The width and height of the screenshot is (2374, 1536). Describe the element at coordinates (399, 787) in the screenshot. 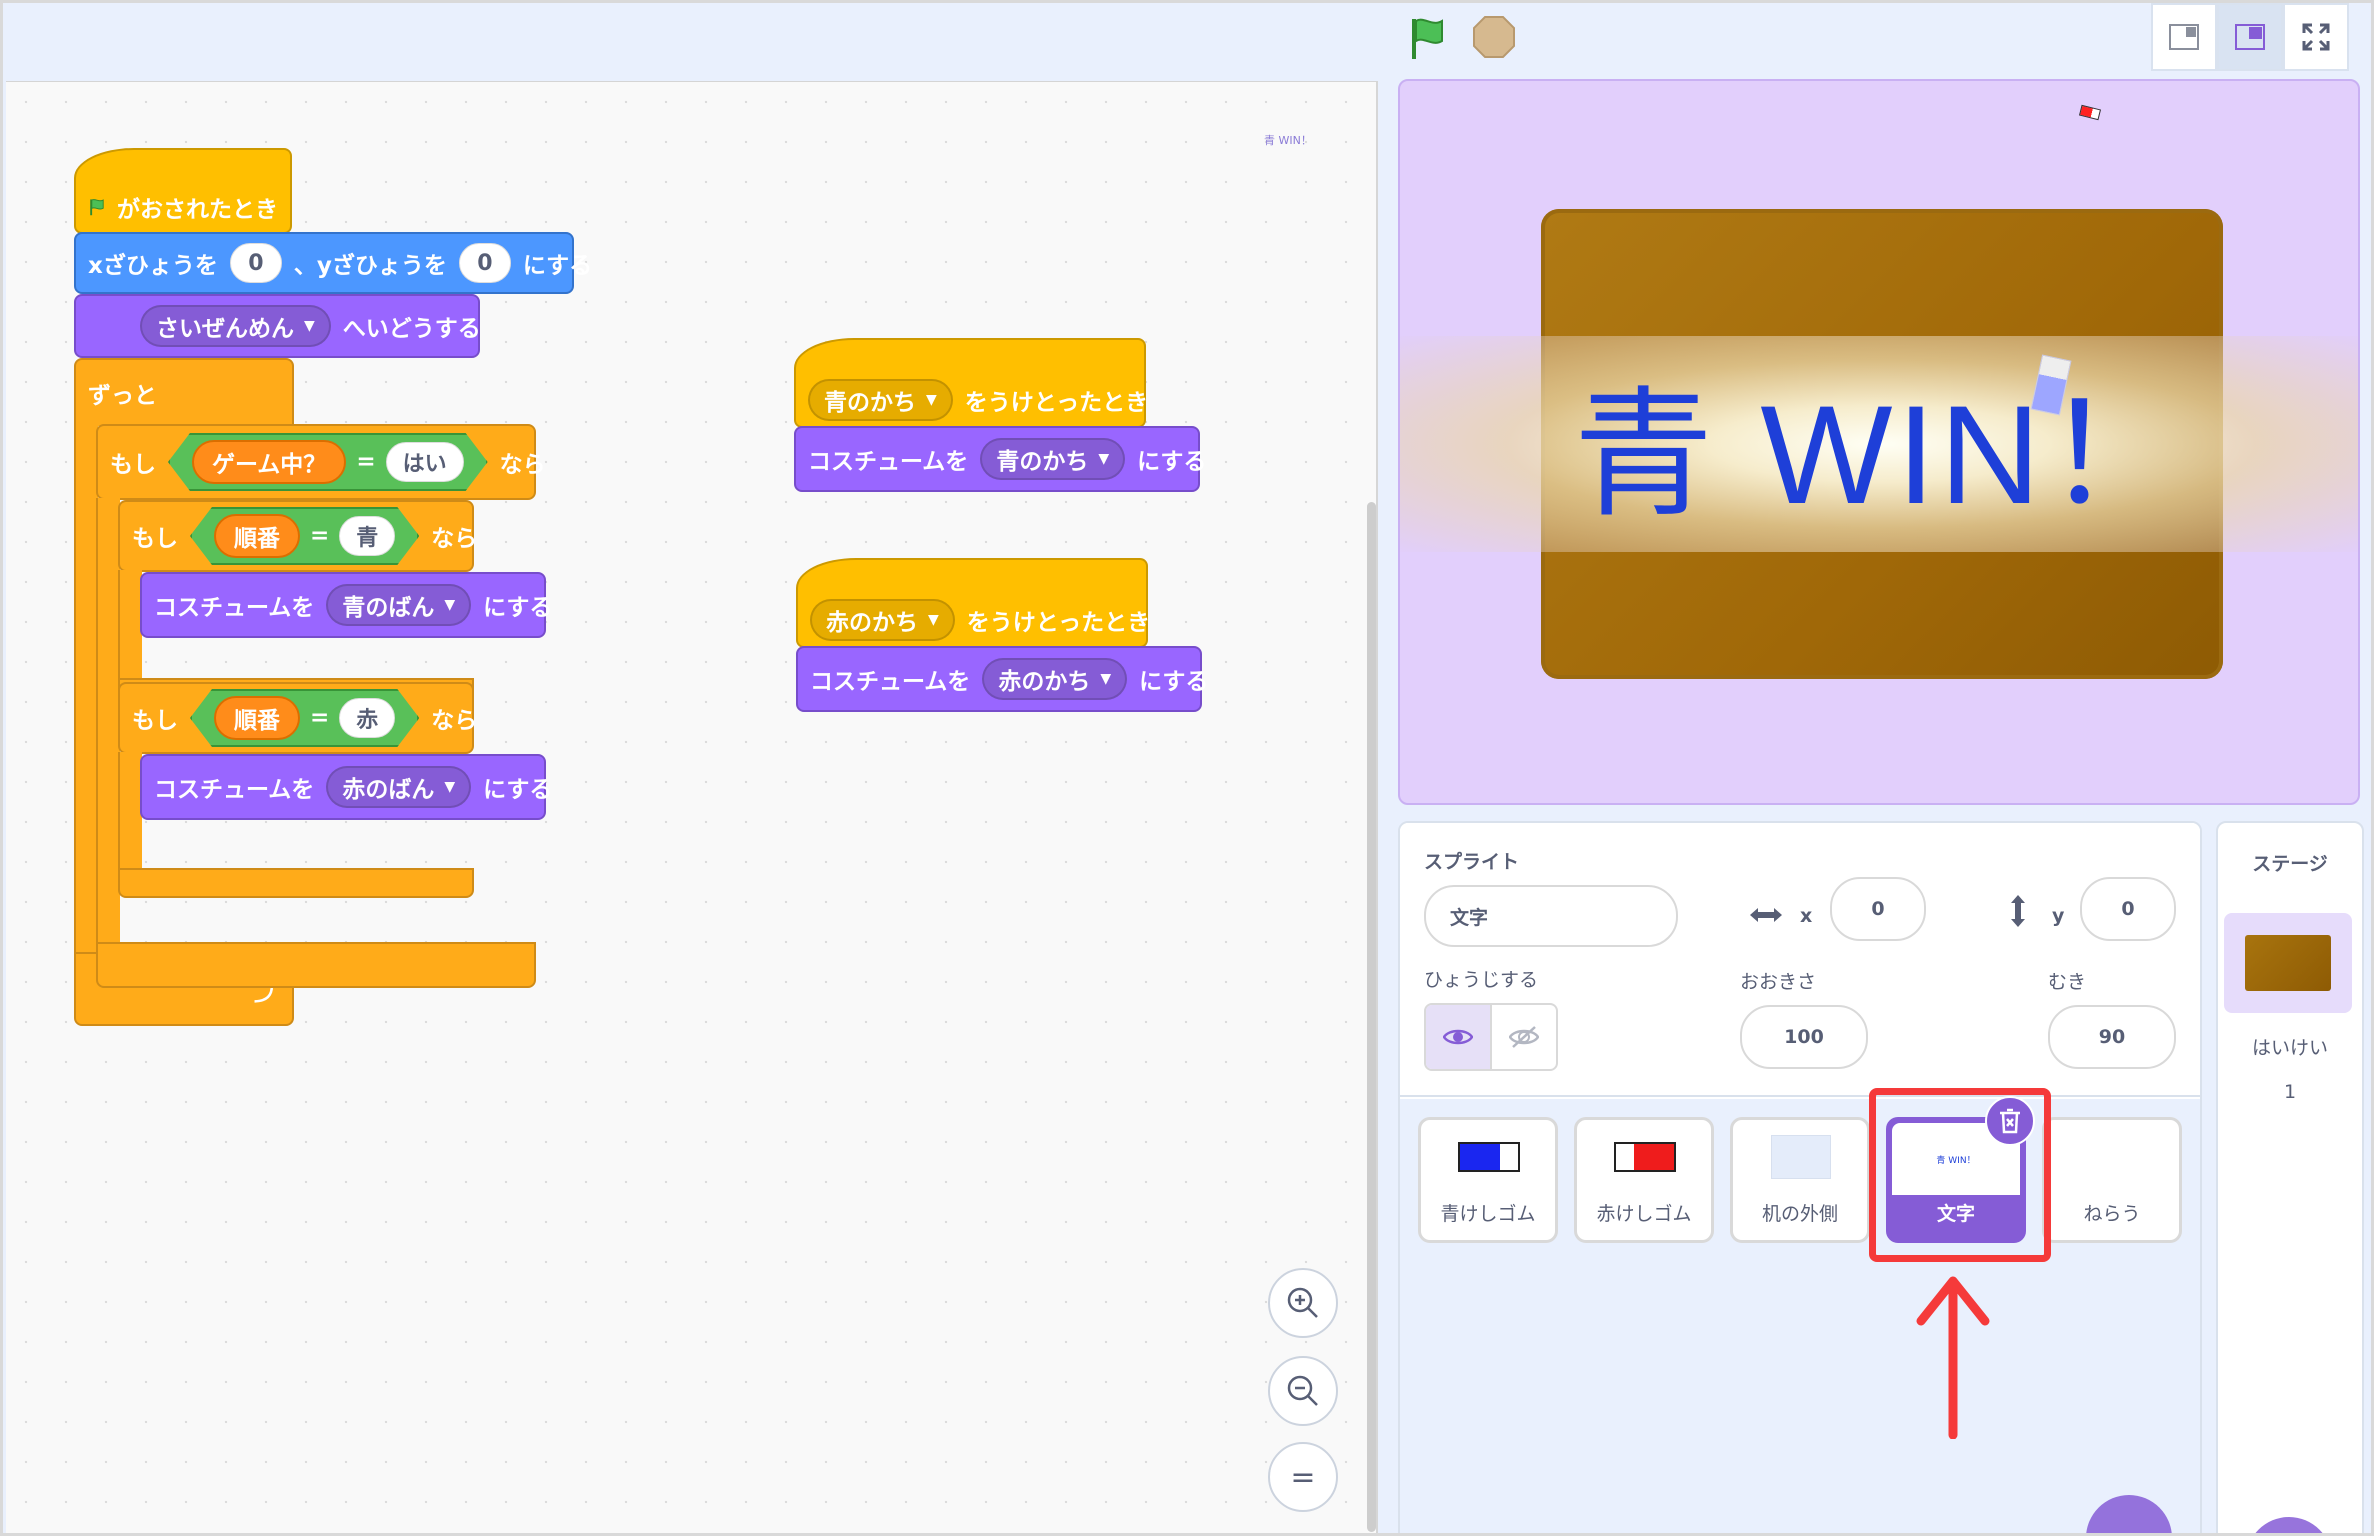

I see `costume-dropdown: 赤のばん ▼` at that location.